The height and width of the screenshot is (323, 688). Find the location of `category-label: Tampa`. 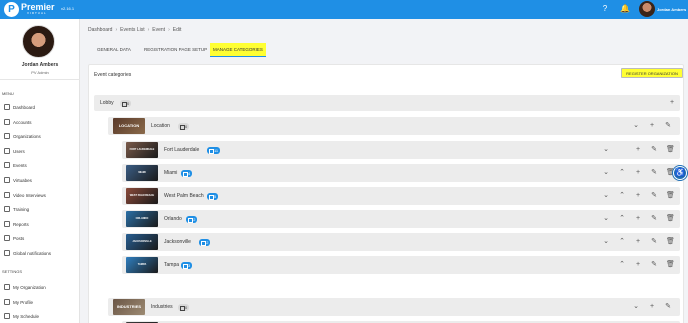

category-label: Tampa is located at coordinates (172, 265).